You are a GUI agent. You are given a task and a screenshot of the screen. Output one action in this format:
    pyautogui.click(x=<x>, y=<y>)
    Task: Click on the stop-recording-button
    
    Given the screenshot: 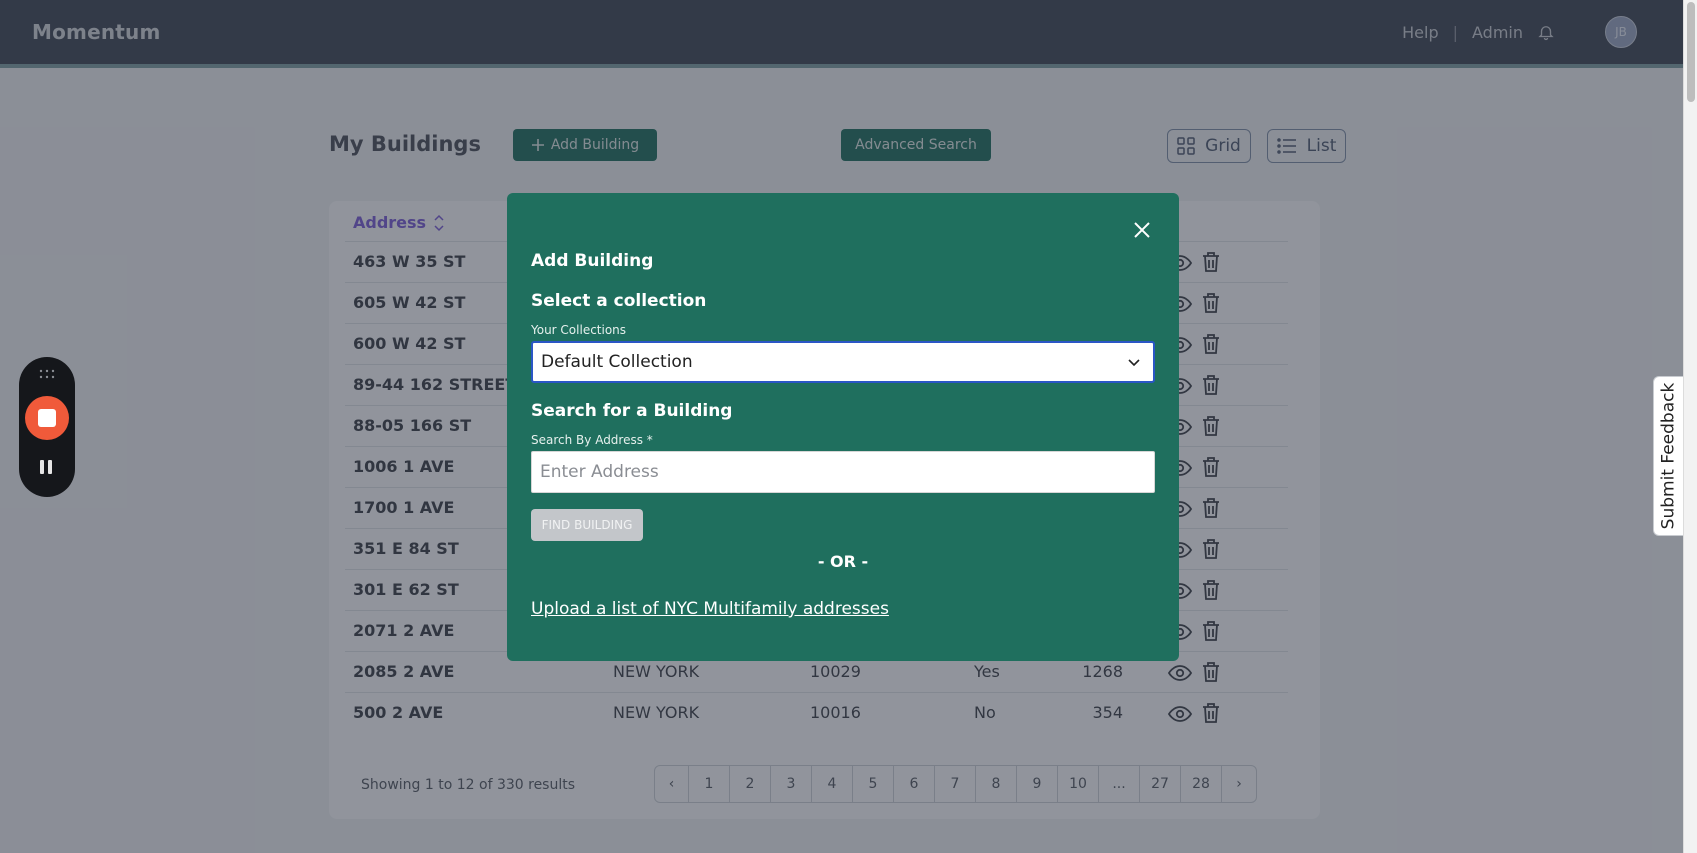 What is the action you would take?
    pyautogui.click(x=47, y=418)
    